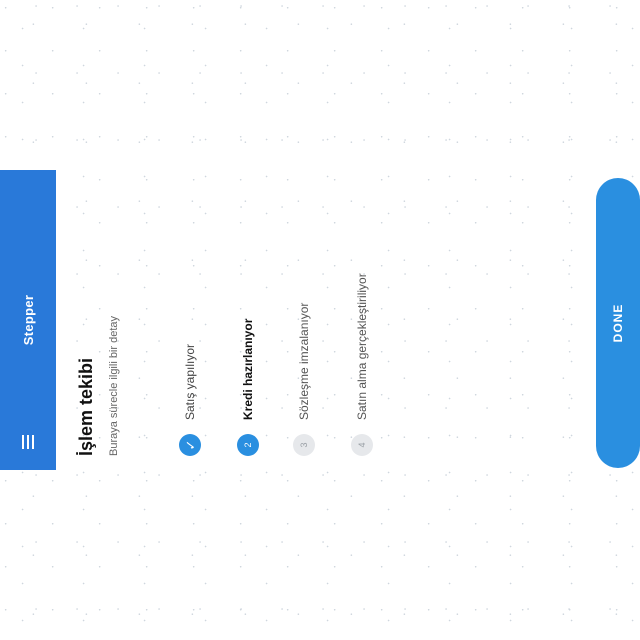  I want to click on step-number-bullet: 2, so click(248, 445).